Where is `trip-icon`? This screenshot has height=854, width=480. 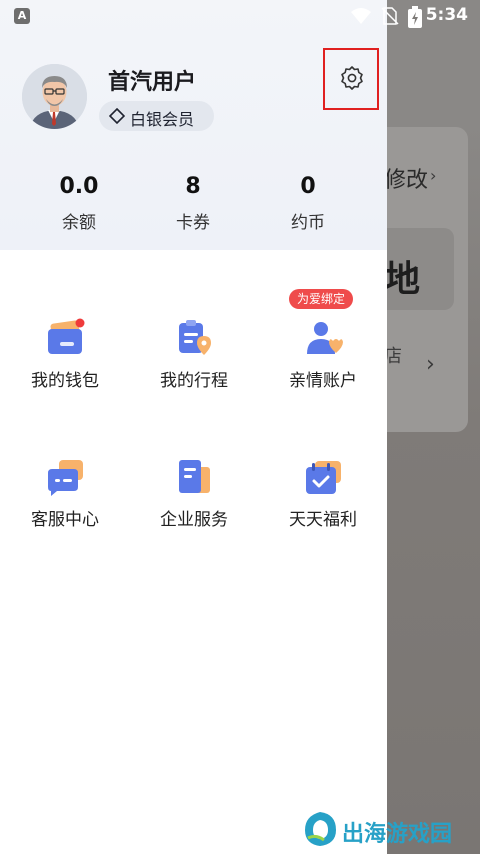 trip-icon is located at coordinates (195, 337).